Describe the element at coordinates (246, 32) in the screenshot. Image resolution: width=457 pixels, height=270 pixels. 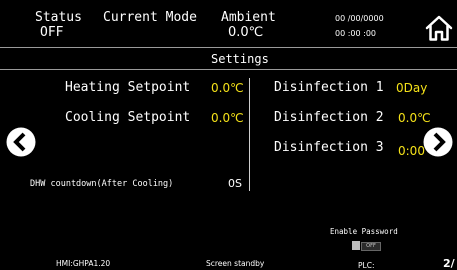
I see `ambient-value: 0.0℃` at that location.